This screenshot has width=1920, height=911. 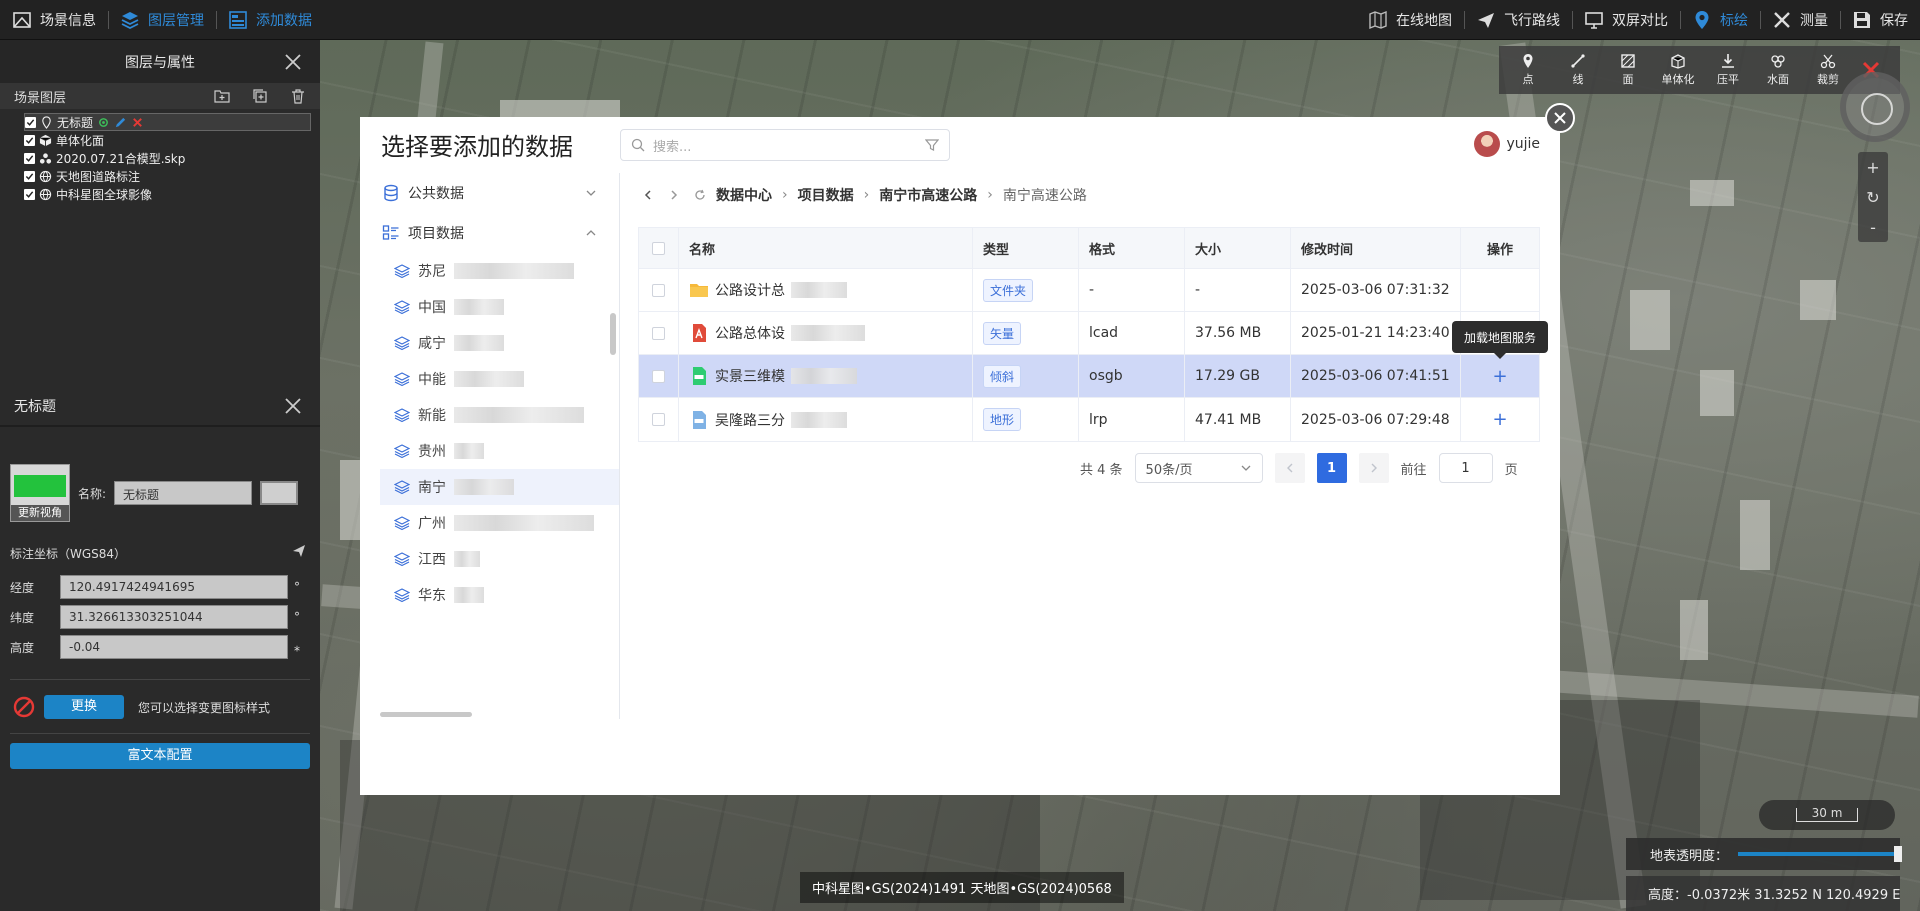 What do you see at coordinates (174, 647) in the screenshot?
I see `altitude-input: -0.04` at bounding box center [174, 647].